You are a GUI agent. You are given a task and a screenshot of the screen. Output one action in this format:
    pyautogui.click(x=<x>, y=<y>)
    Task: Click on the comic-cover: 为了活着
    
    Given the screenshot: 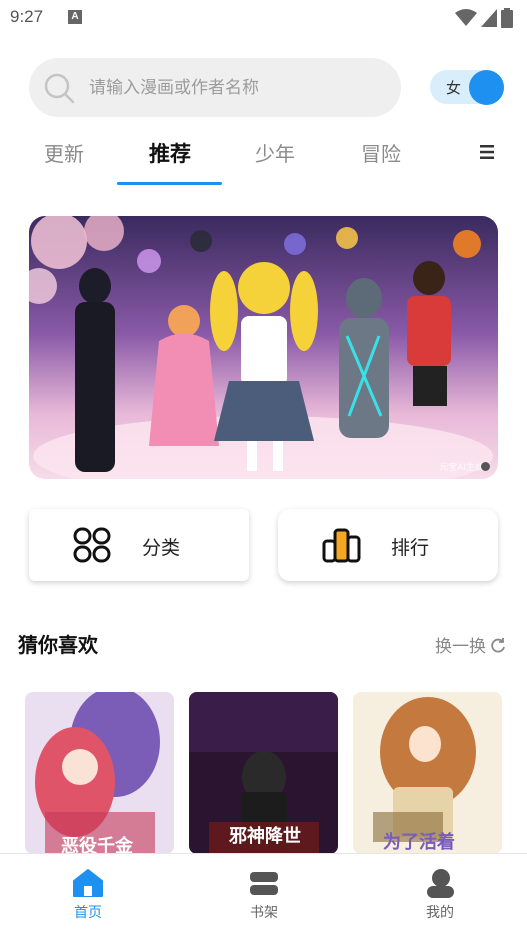 What is the action you would take?
    pyautogui.click(x=427, y=773)
    